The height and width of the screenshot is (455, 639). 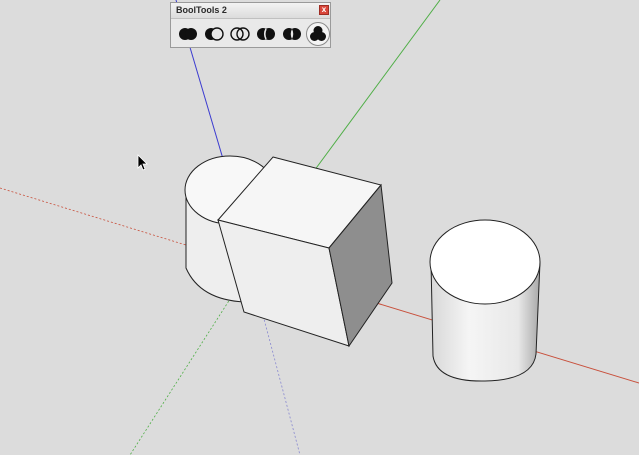 I want to click on subtract-button, so click(x=214, y=34).